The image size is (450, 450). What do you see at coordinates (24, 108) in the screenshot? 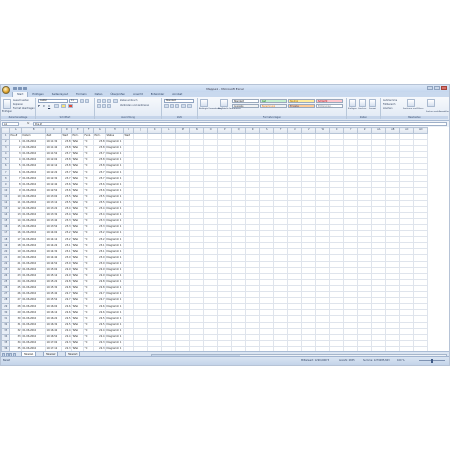
I see `format-painter-button: Format übertragen` at bounding box center [24, 108].